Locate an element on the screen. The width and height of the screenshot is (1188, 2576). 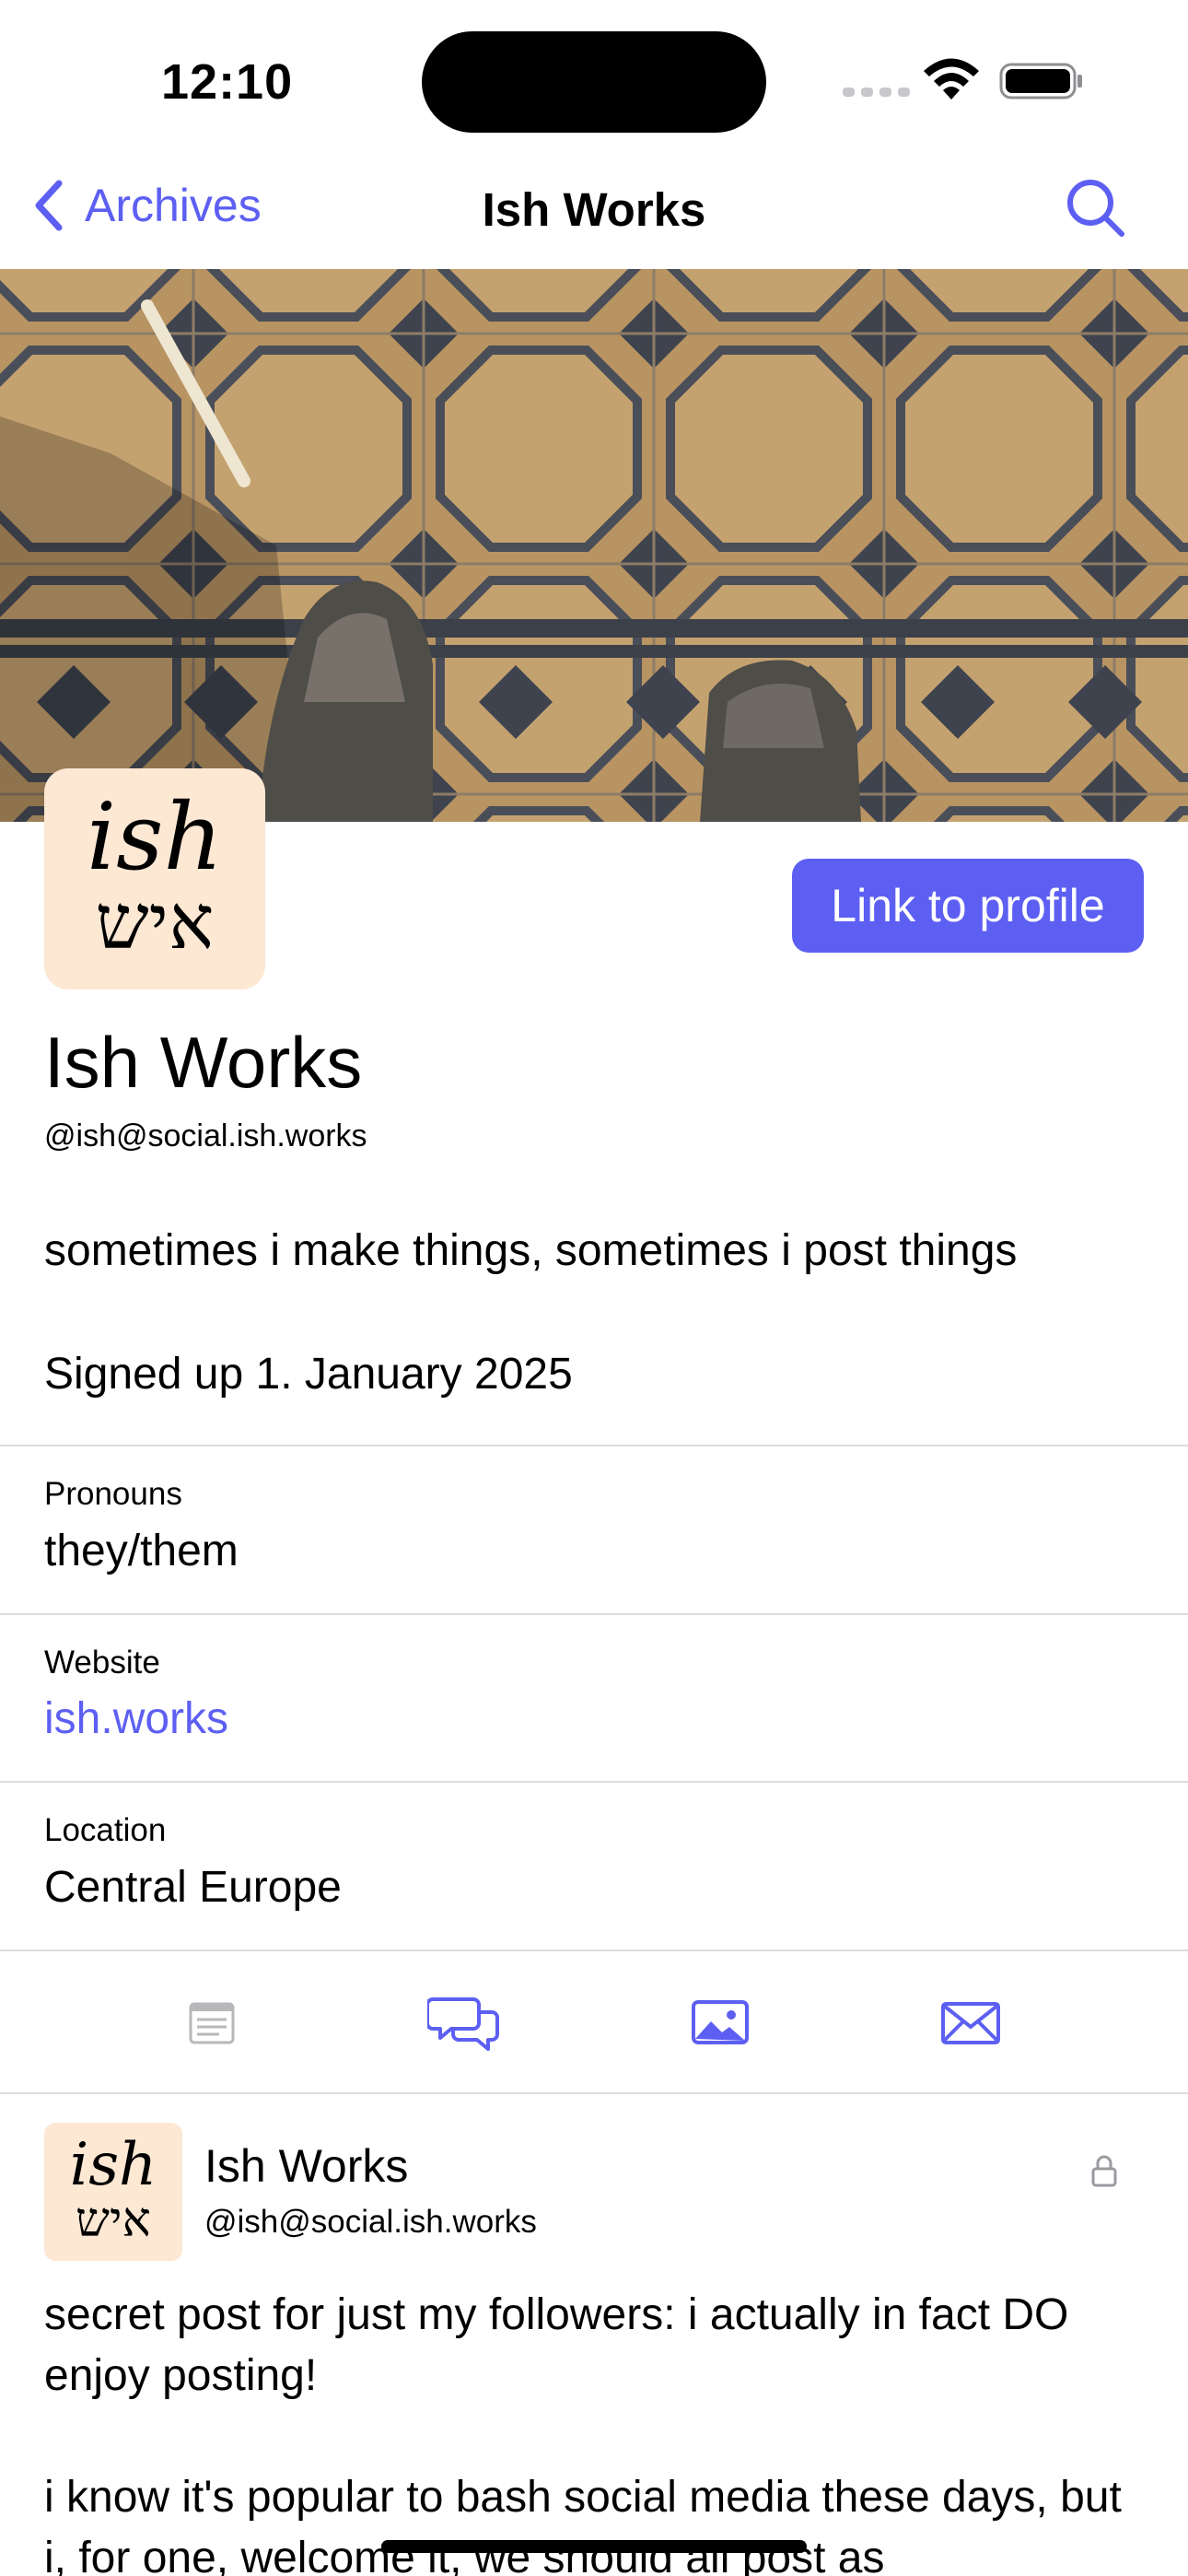
signed-up-date: Signed up 1. January 2025 is located at coordinates (308, 1374).